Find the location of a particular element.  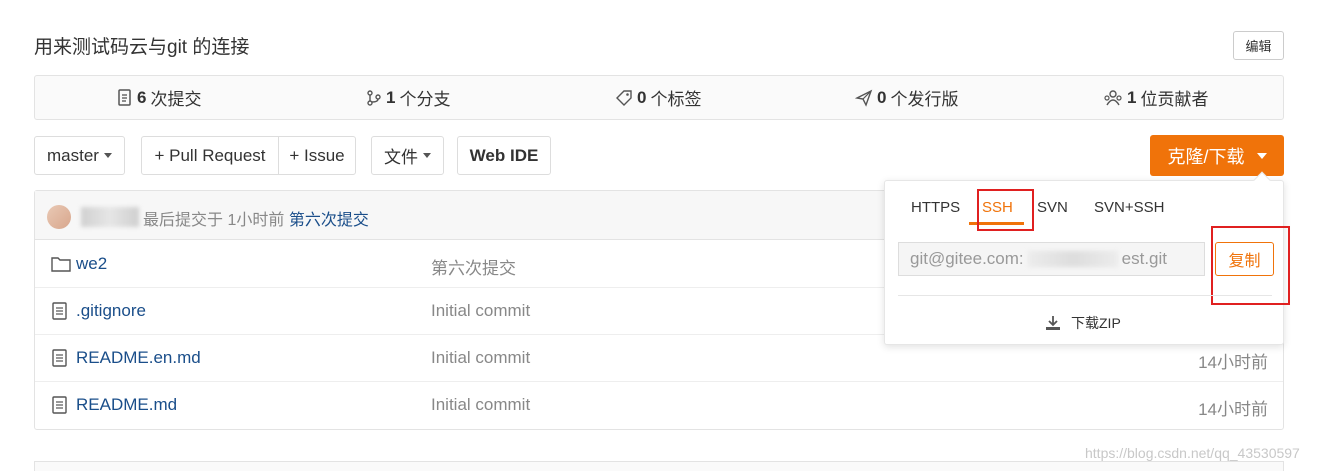

tab-https: HTTPS is located at coordinates (935, 207).